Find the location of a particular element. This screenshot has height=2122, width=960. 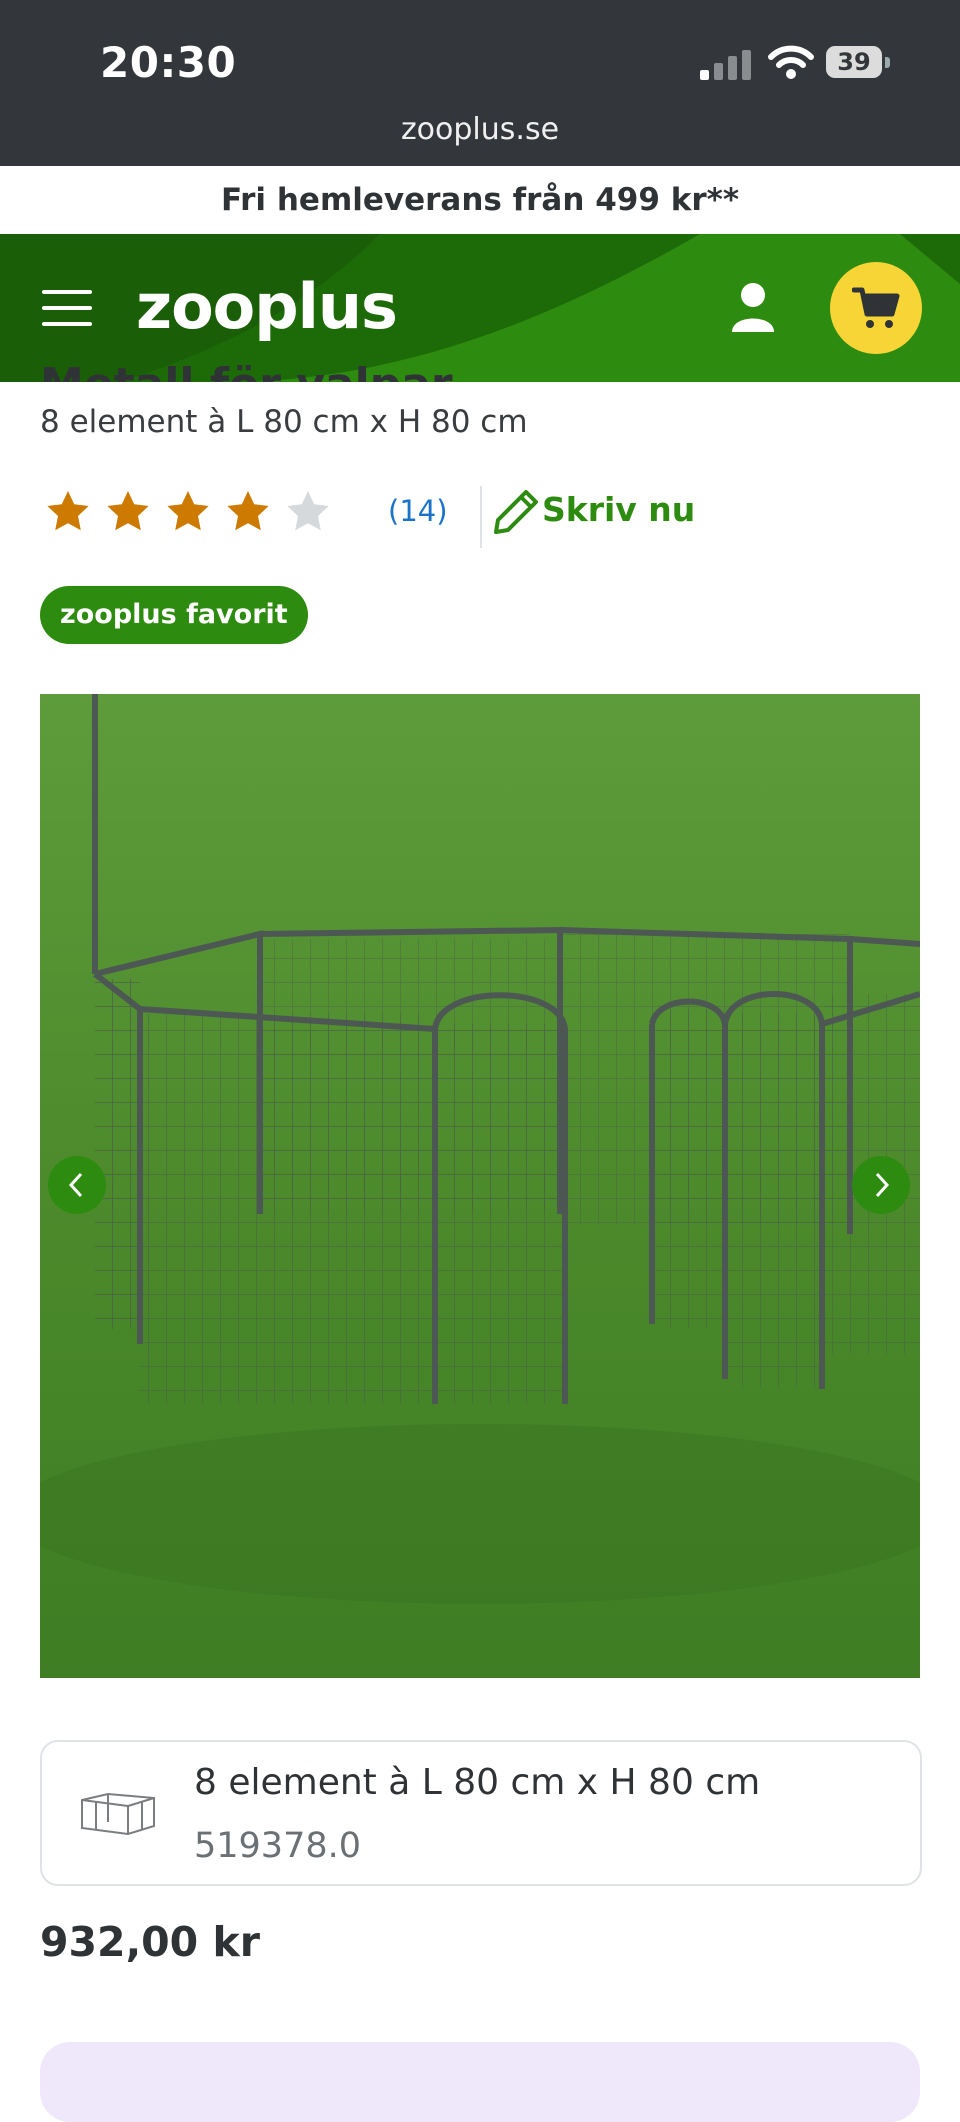

zooplus-logo: zooplus is located at coordinates (267, 306).